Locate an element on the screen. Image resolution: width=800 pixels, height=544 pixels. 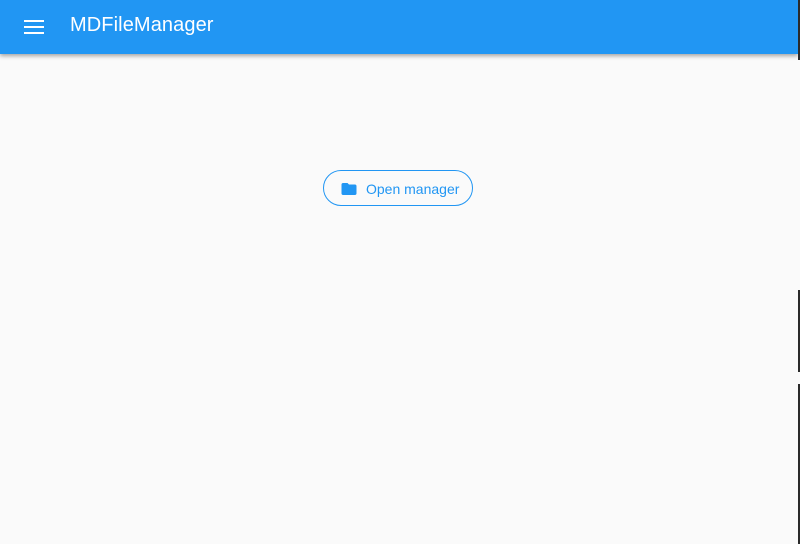
folder-icon is located at coordinates (349, 189).